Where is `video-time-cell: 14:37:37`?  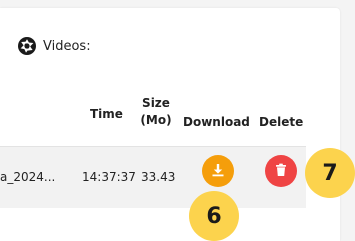
video-time-cell: 14:37:37 is located at coordinates (109, 177).